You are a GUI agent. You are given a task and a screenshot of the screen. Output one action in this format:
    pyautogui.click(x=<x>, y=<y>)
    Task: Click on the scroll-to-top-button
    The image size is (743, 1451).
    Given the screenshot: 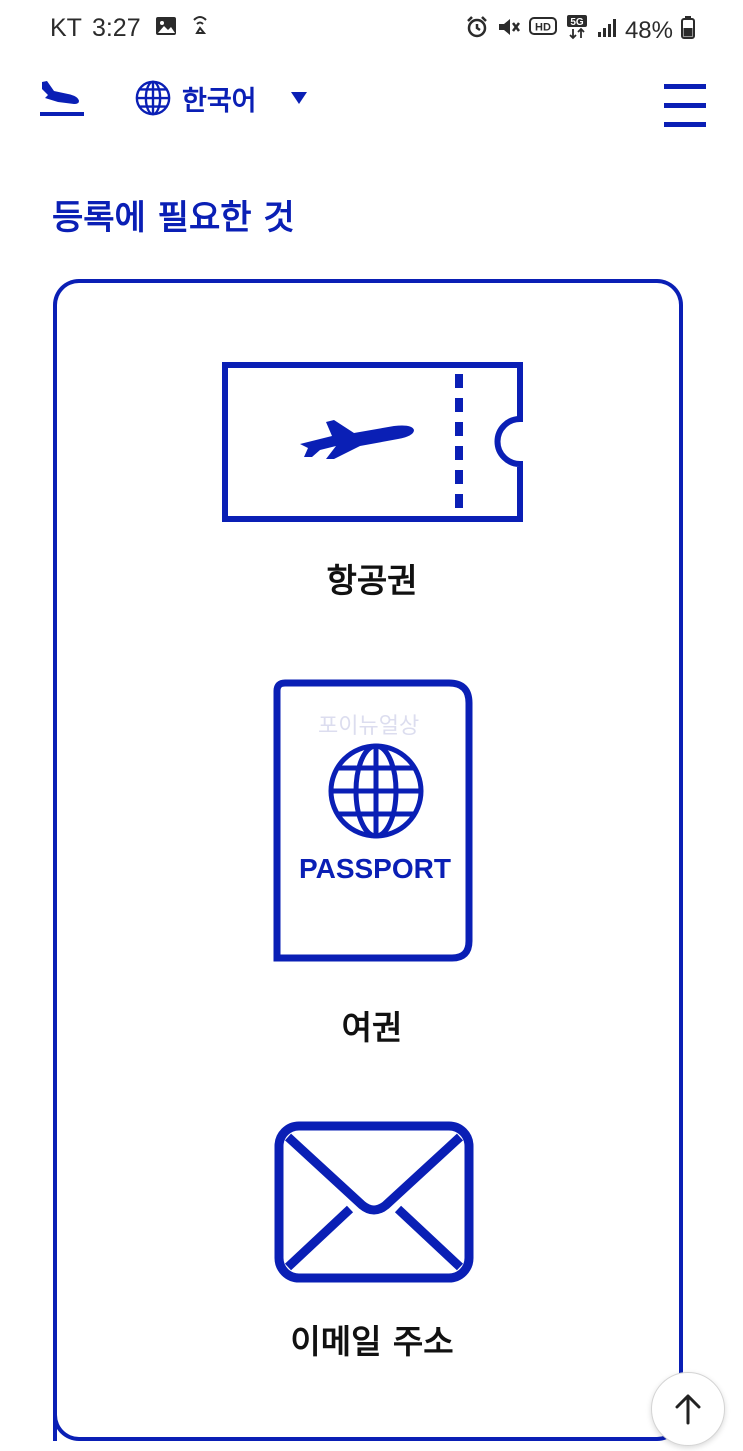 What is the action you would take?
    pyautogui.click(x=688, y=1409)
    